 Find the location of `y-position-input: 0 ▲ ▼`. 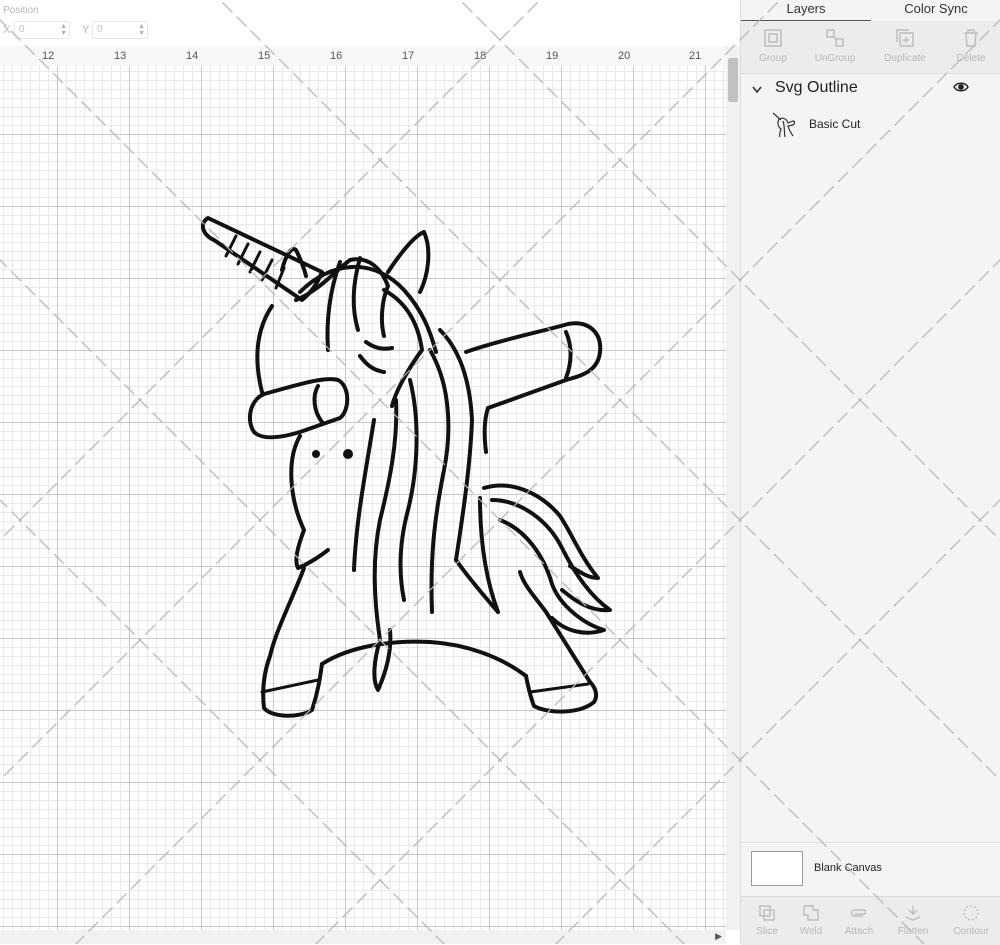

y-position-input: 0 ▲ ▼ is located at coordinates (120, 30).